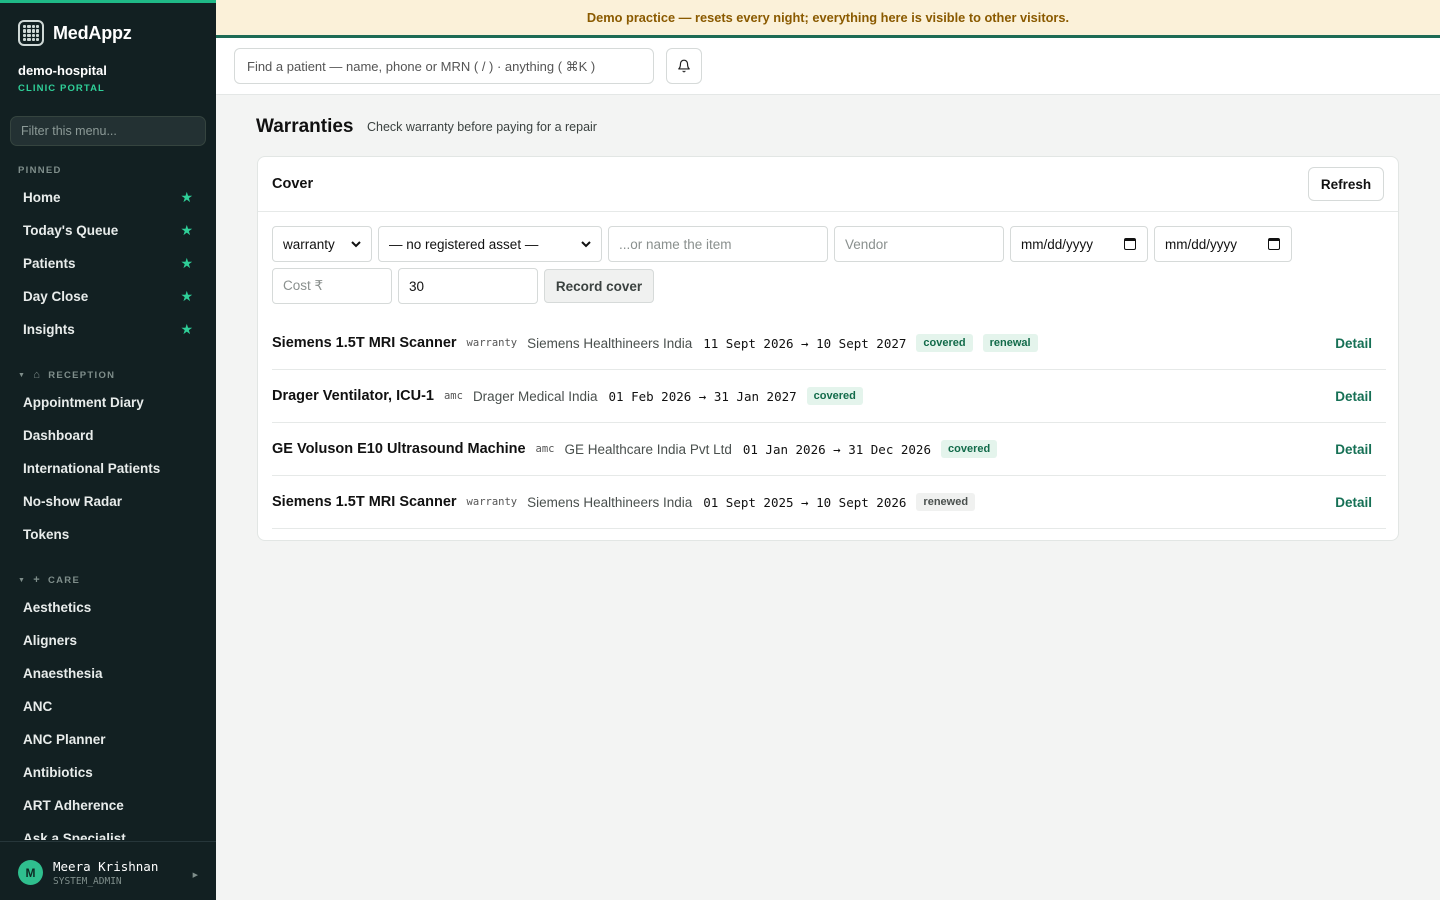 The width and height of the screenshot is (1440, 900). I want to click on vendor-placeholder: Vendor, so click(866, 244).